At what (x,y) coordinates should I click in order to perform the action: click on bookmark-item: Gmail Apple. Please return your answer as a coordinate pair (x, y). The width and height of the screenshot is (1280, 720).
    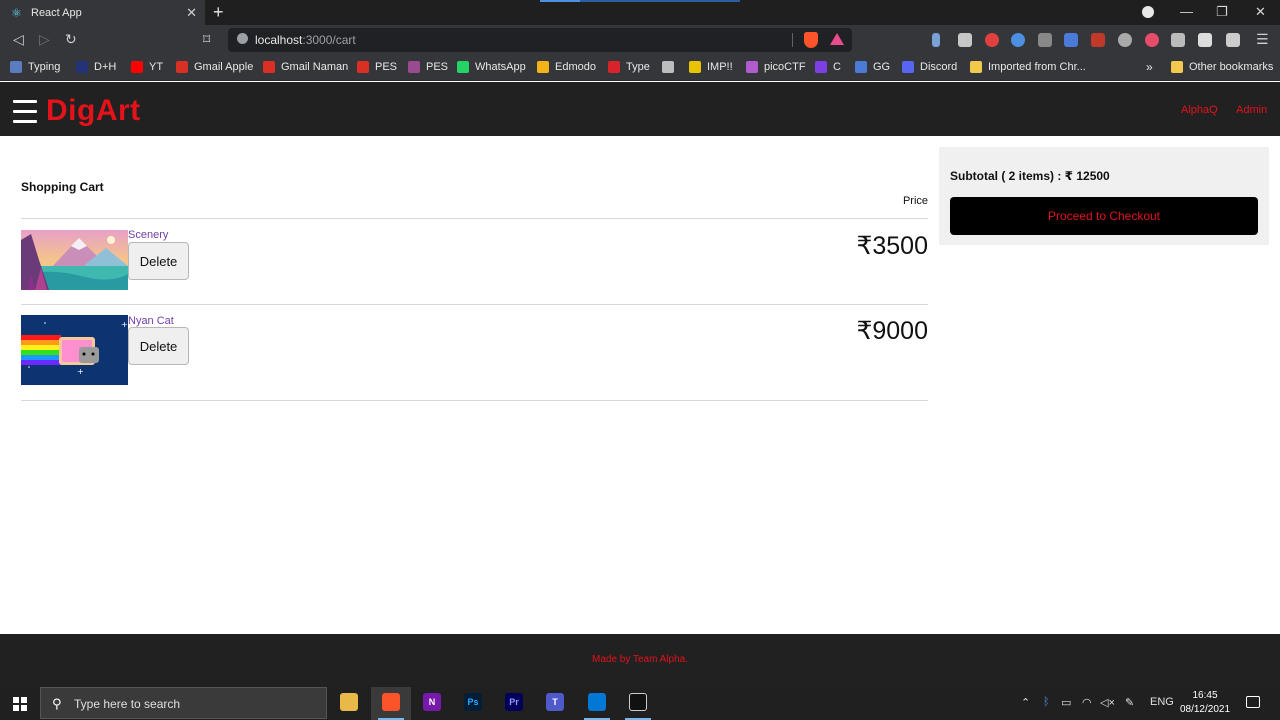
    Looking at the image, I should click on (214, 67).